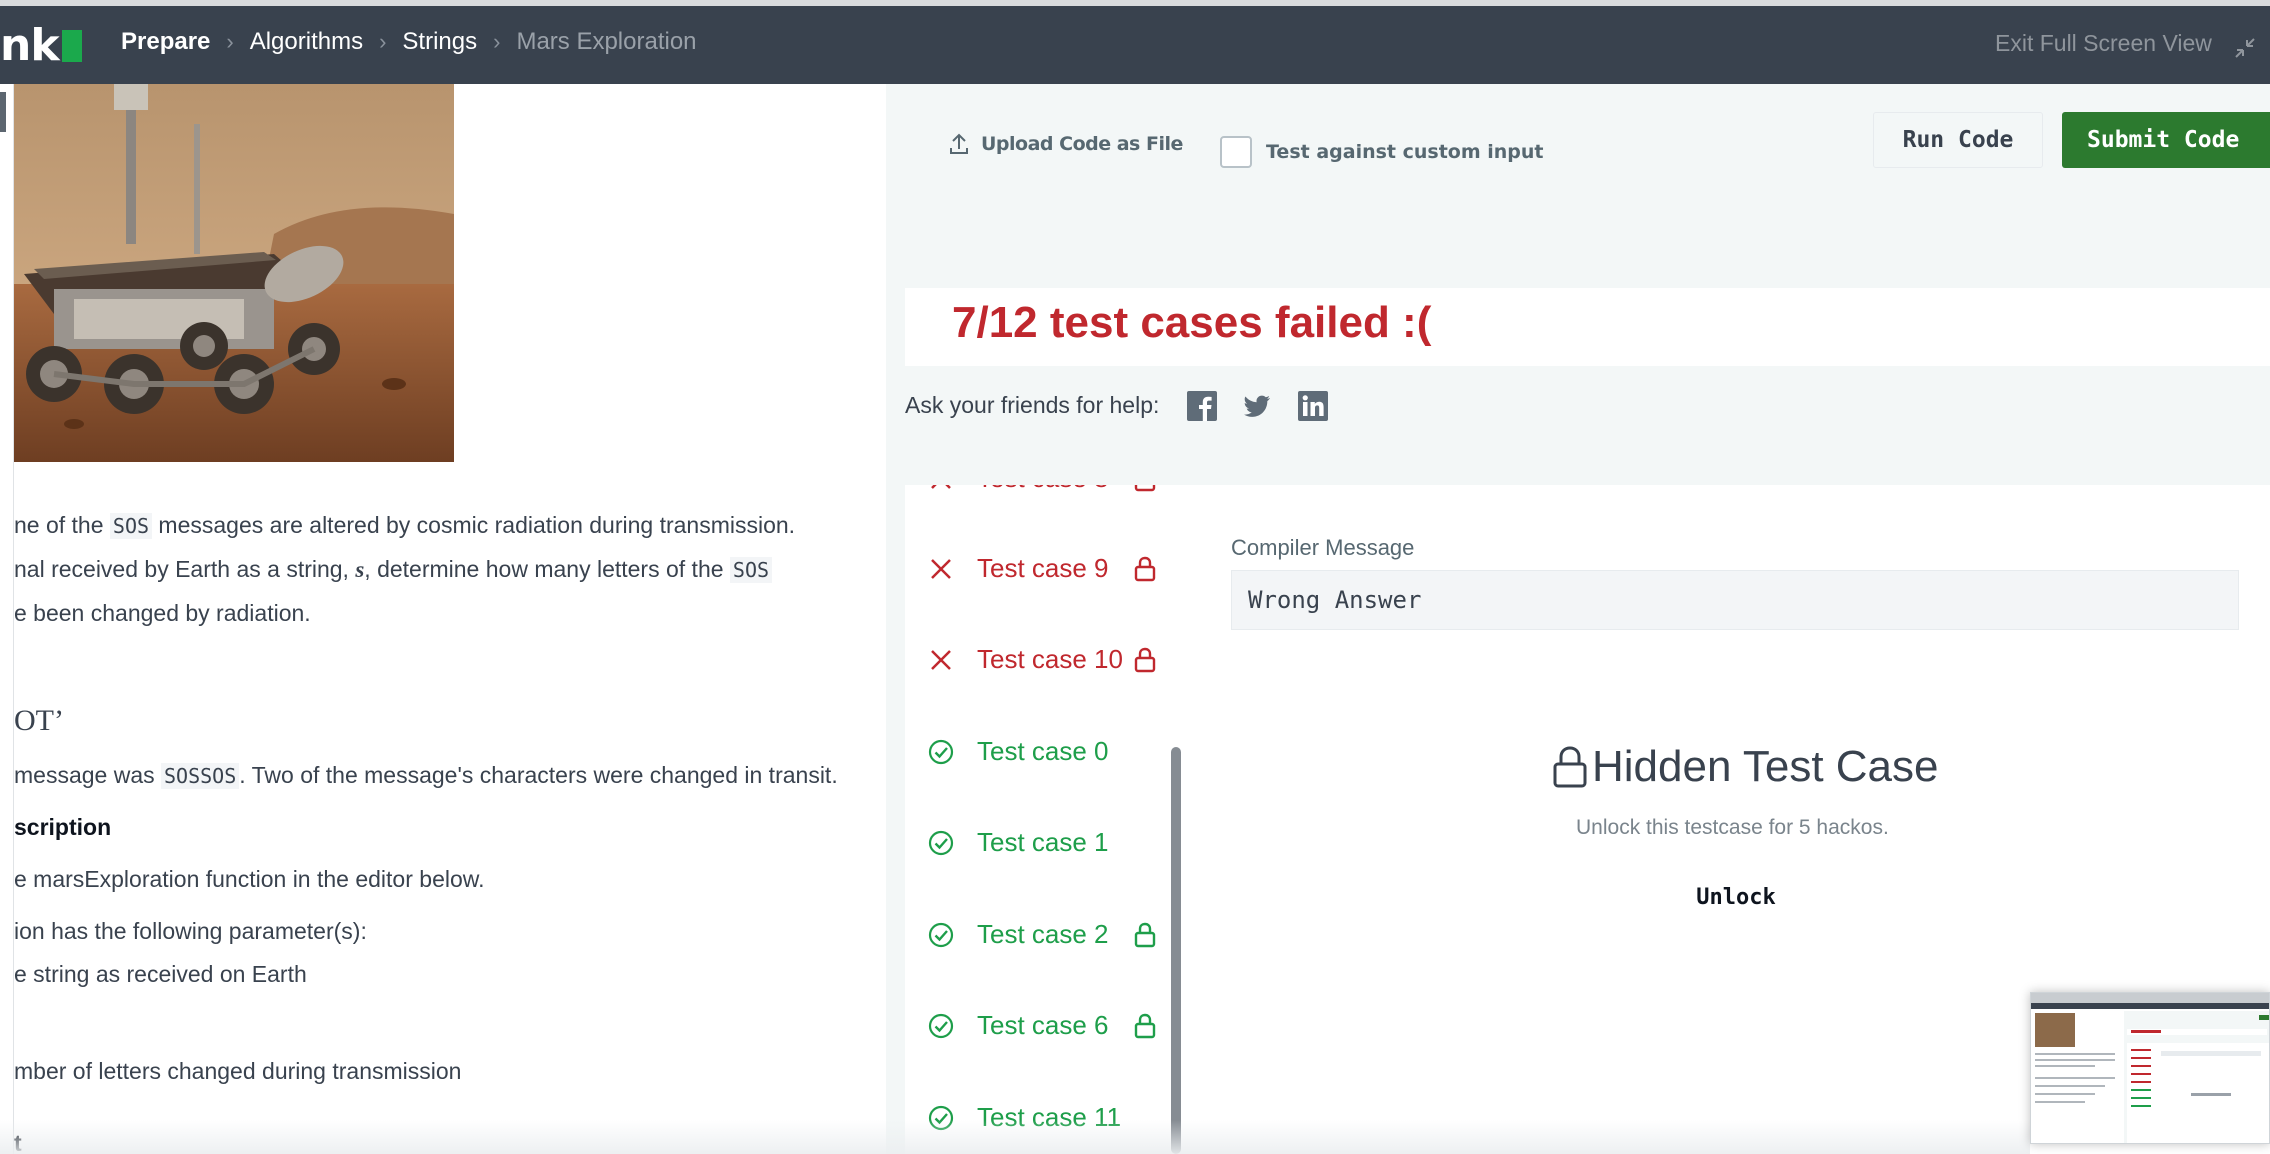  What do you see at coordinates (1043, 1025) in the screenshot?
I see `test-case-label: Test case 6` at bounding box center [1043, 1025].